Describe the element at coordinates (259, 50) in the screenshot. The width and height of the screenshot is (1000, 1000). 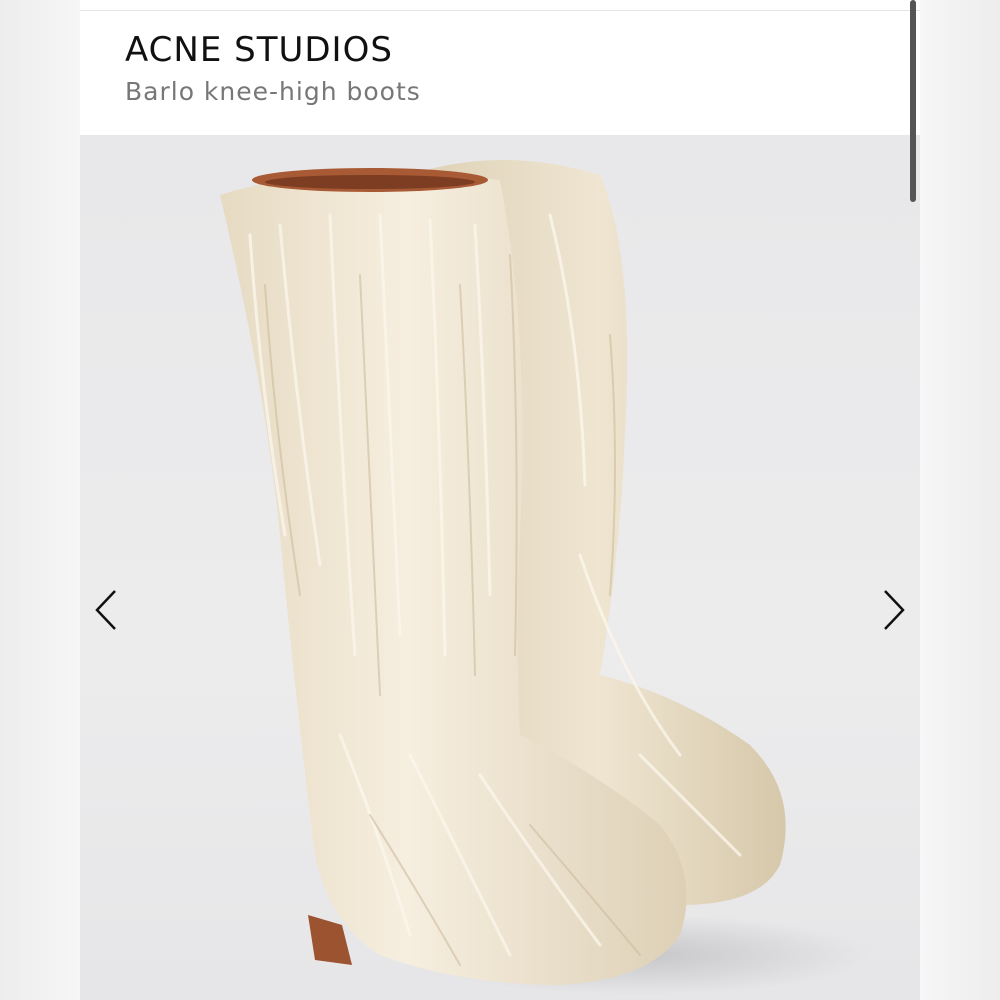
I see `brand-name: ACNE STUDIOS` at that location.